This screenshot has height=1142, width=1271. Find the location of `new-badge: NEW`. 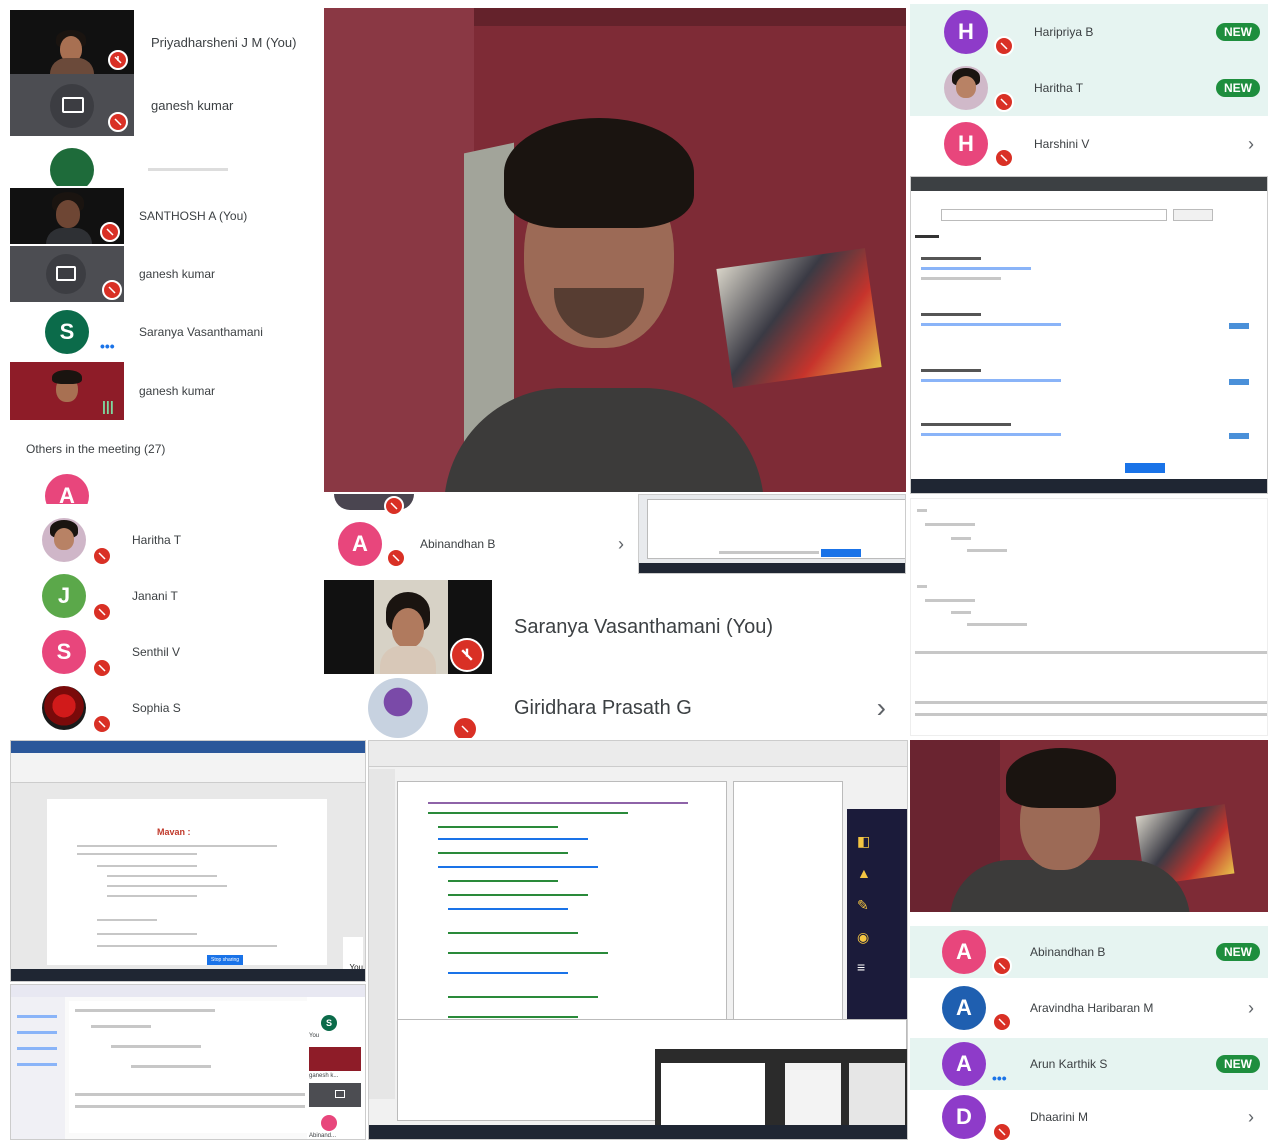

new-badge: NEW is located at coordinates (1238, 952).